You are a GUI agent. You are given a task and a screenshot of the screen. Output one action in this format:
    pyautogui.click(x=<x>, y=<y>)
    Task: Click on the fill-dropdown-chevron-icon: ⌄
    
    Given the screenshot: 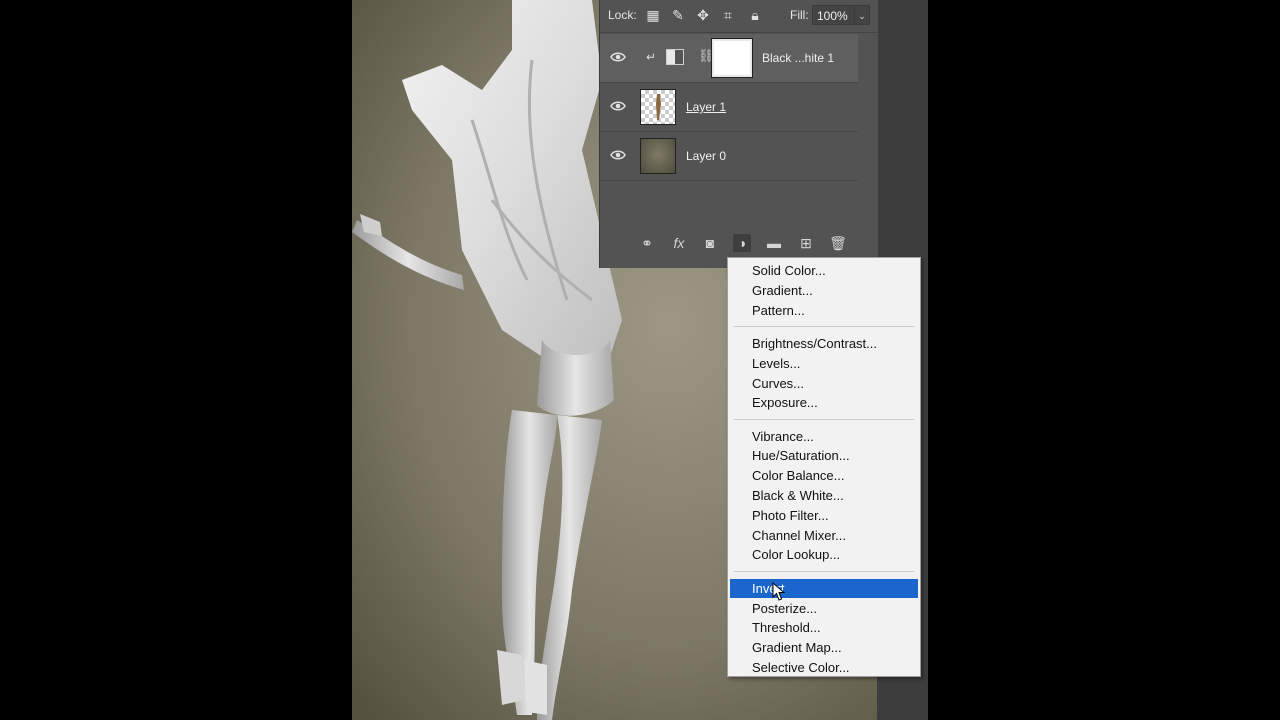 What is the action you would take?
    pyautogui.click(x=862, y=15)
    